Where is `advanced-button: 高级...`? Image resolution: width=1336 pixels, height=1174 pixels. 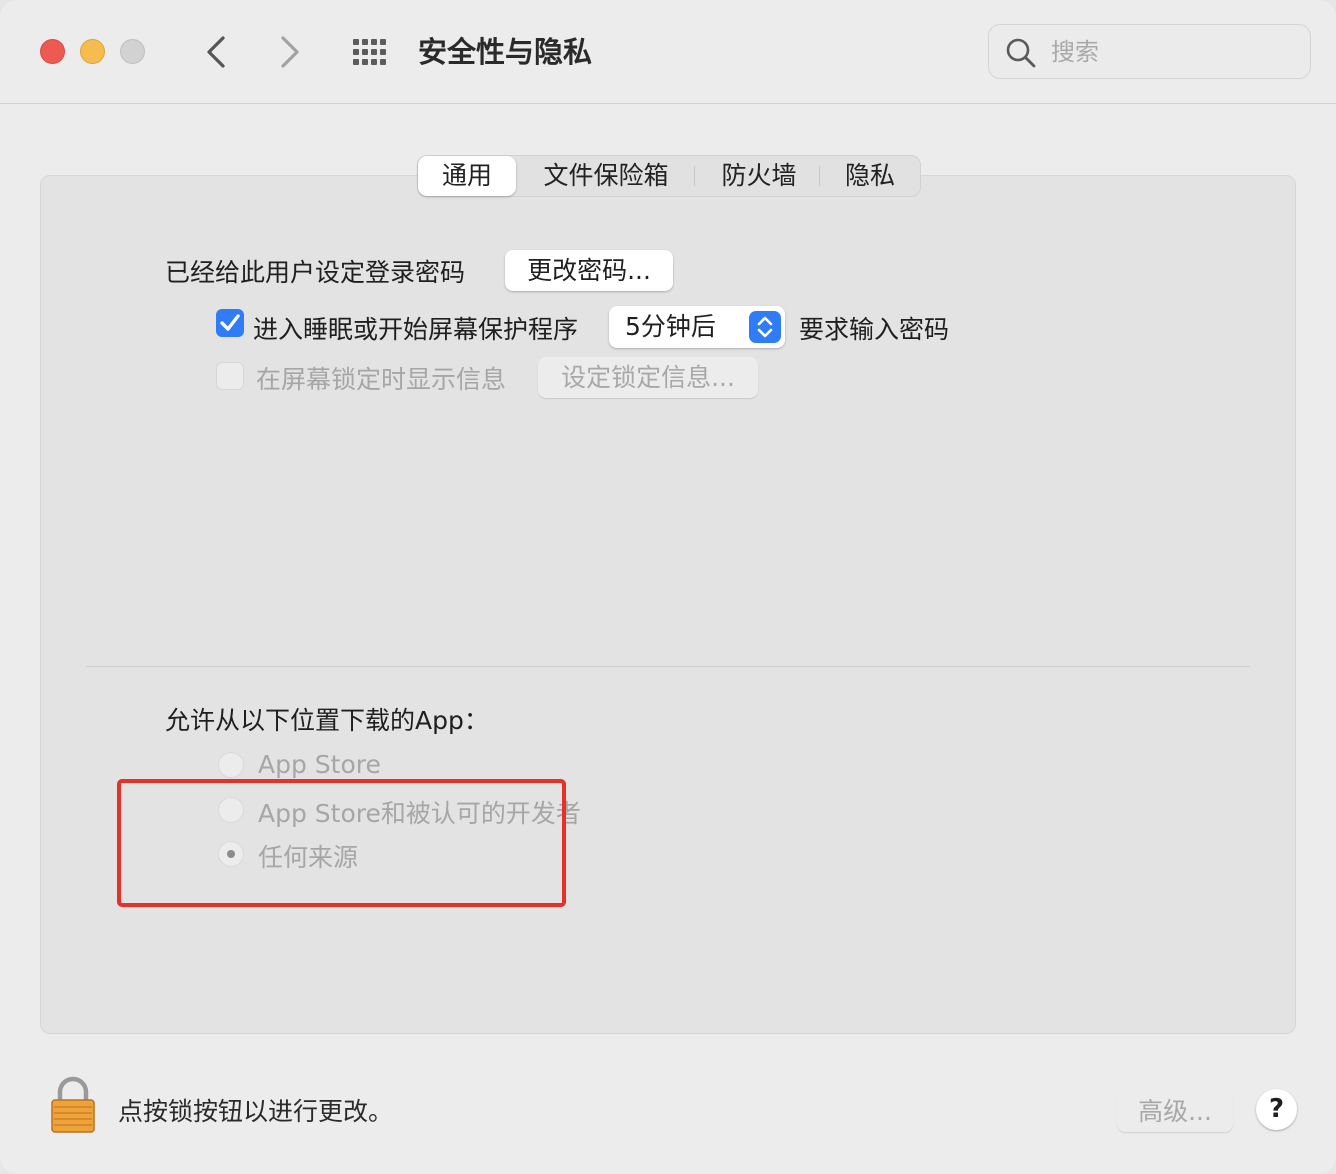 advanced-button: 高级... is located at coordinates (1175, 1111).